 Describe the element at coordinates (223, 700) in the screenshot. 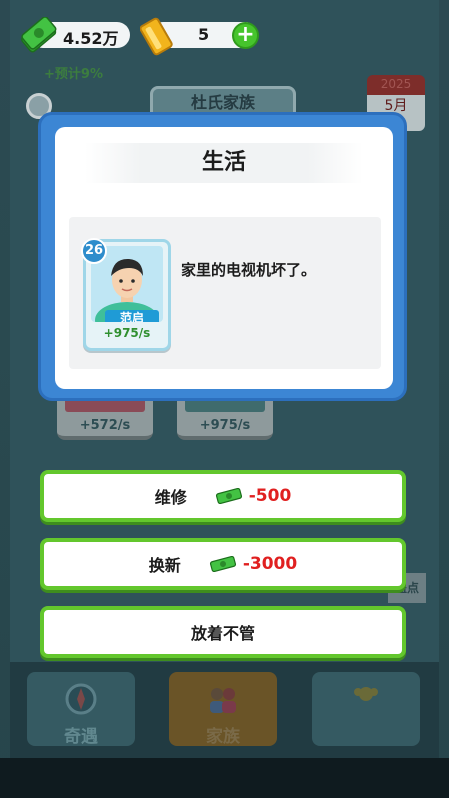

I see `family-icon` at that location.